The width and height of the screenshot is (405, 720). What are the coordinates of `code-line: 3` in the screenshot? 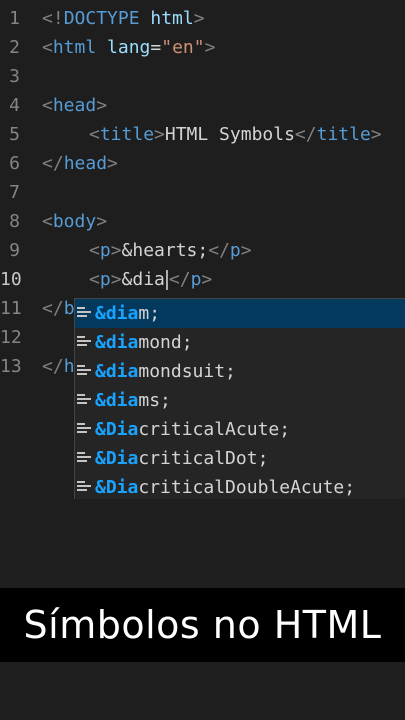 It's located at (202, 76).